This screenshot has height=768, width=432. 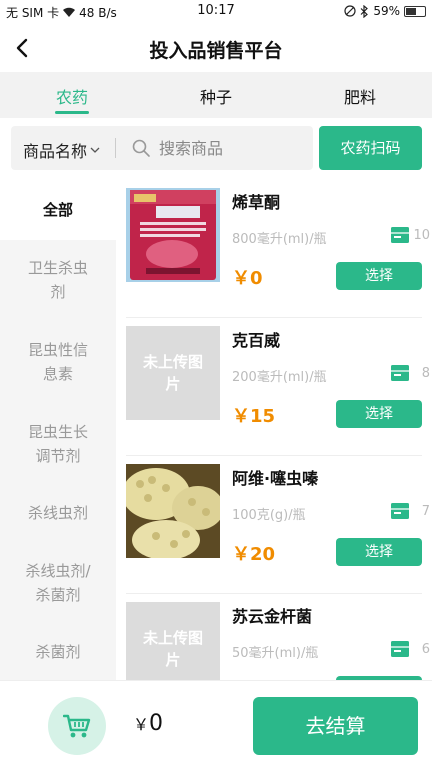 I want to click on bottom-bar: ￥0 去结算, so click(x=216, y=724).